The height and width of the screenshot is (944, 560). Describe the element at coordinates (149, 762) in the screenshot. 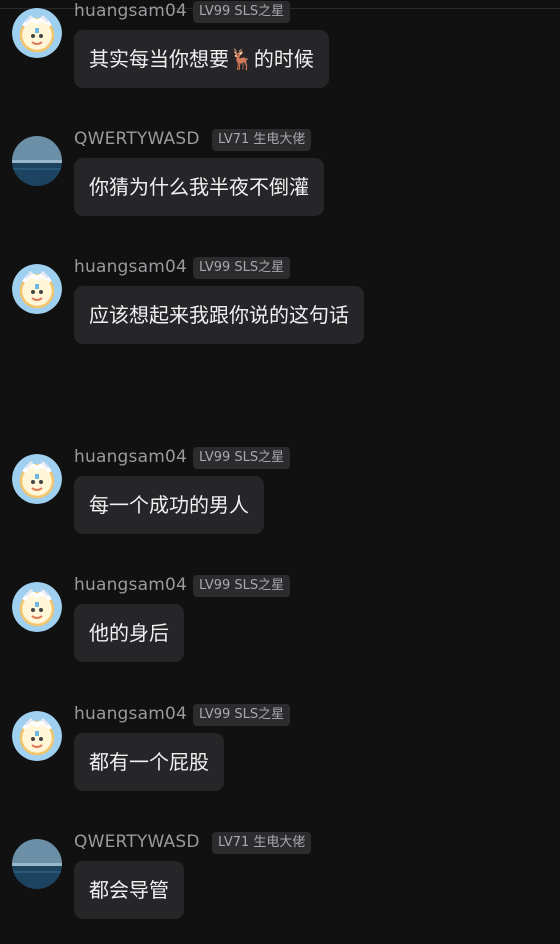

I see `message-bubble: 都有一个屁股` at that location.